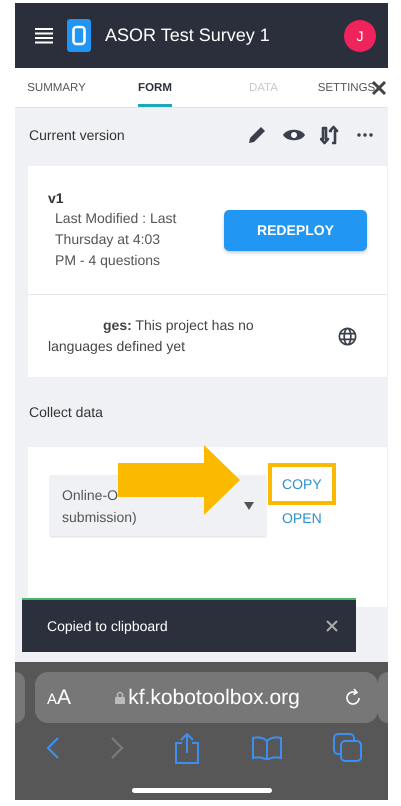 The width and height of the screenshot is (401, 806). What do you see at coordinates (257, 135) in the screenshot?
I see `pencil-icon` at bounding box center [257, 135].